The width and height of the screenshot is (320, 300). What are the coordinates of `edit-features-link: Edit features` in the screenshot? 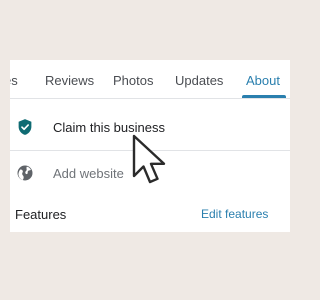 It's located at (234, 214).